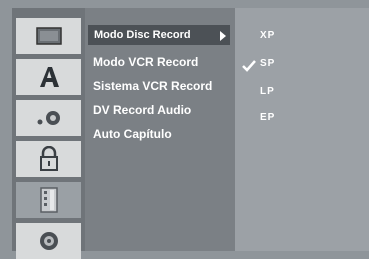 This screenshot has width=369, height=259. I want to click on record-film-icon, so click(48, 200).